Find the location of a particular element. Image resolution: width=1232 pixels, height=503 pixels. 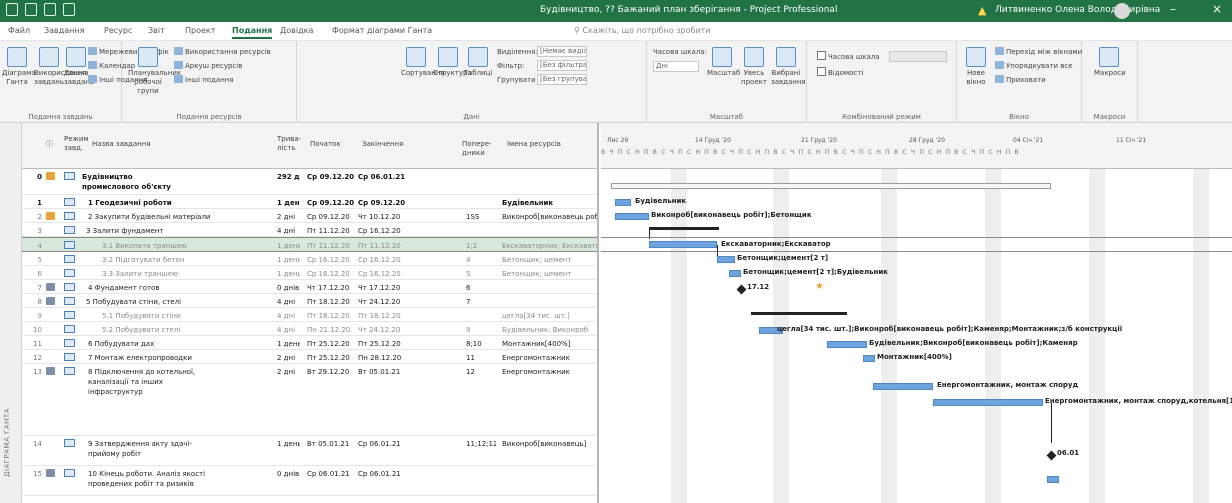

task-finish: Ср 09.12.20 is located at coordinates (385, 203).